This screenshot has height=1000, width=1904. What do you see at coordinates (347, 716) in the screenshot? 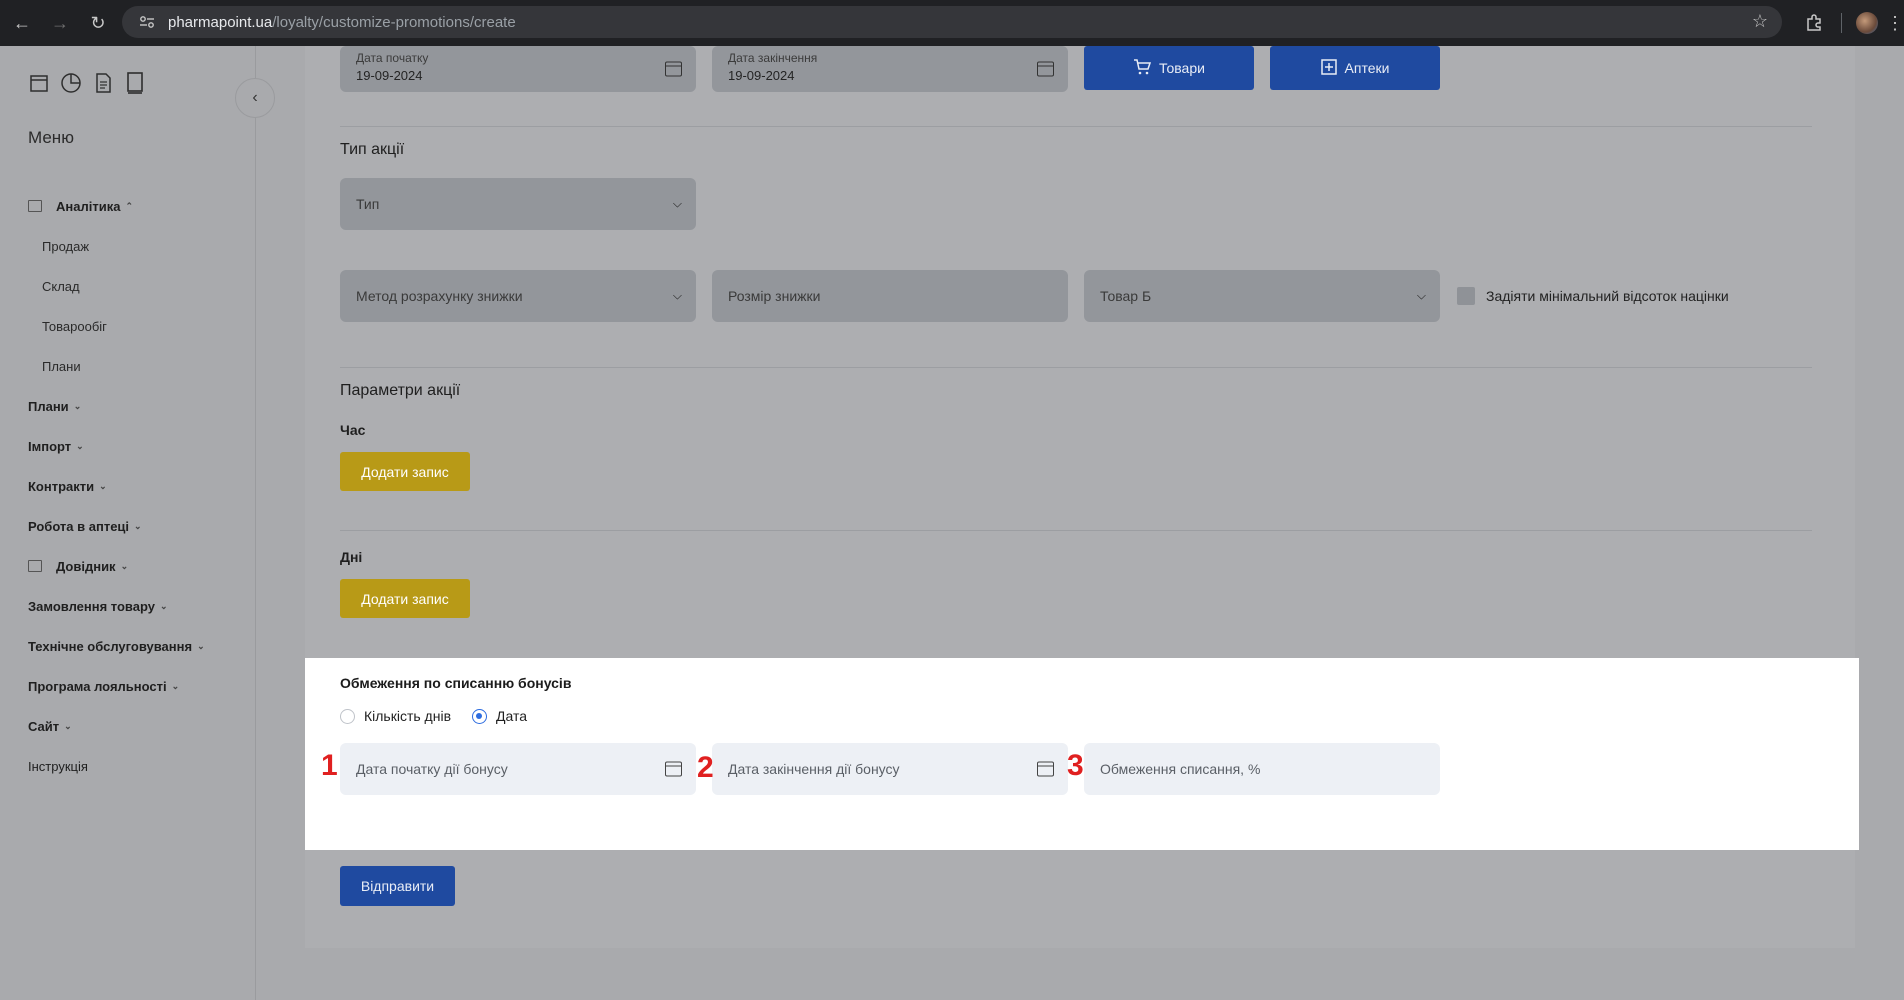
I see `radio-days-count` at bounding box center [347, 716].